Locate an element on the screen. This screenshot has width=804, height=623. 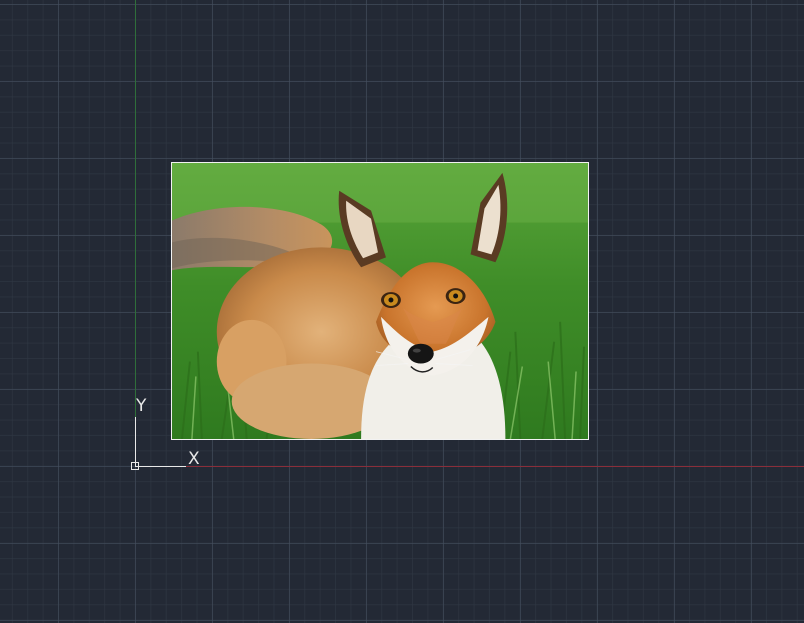
ucs-y-axis-line is located at coordinates (135, 442).